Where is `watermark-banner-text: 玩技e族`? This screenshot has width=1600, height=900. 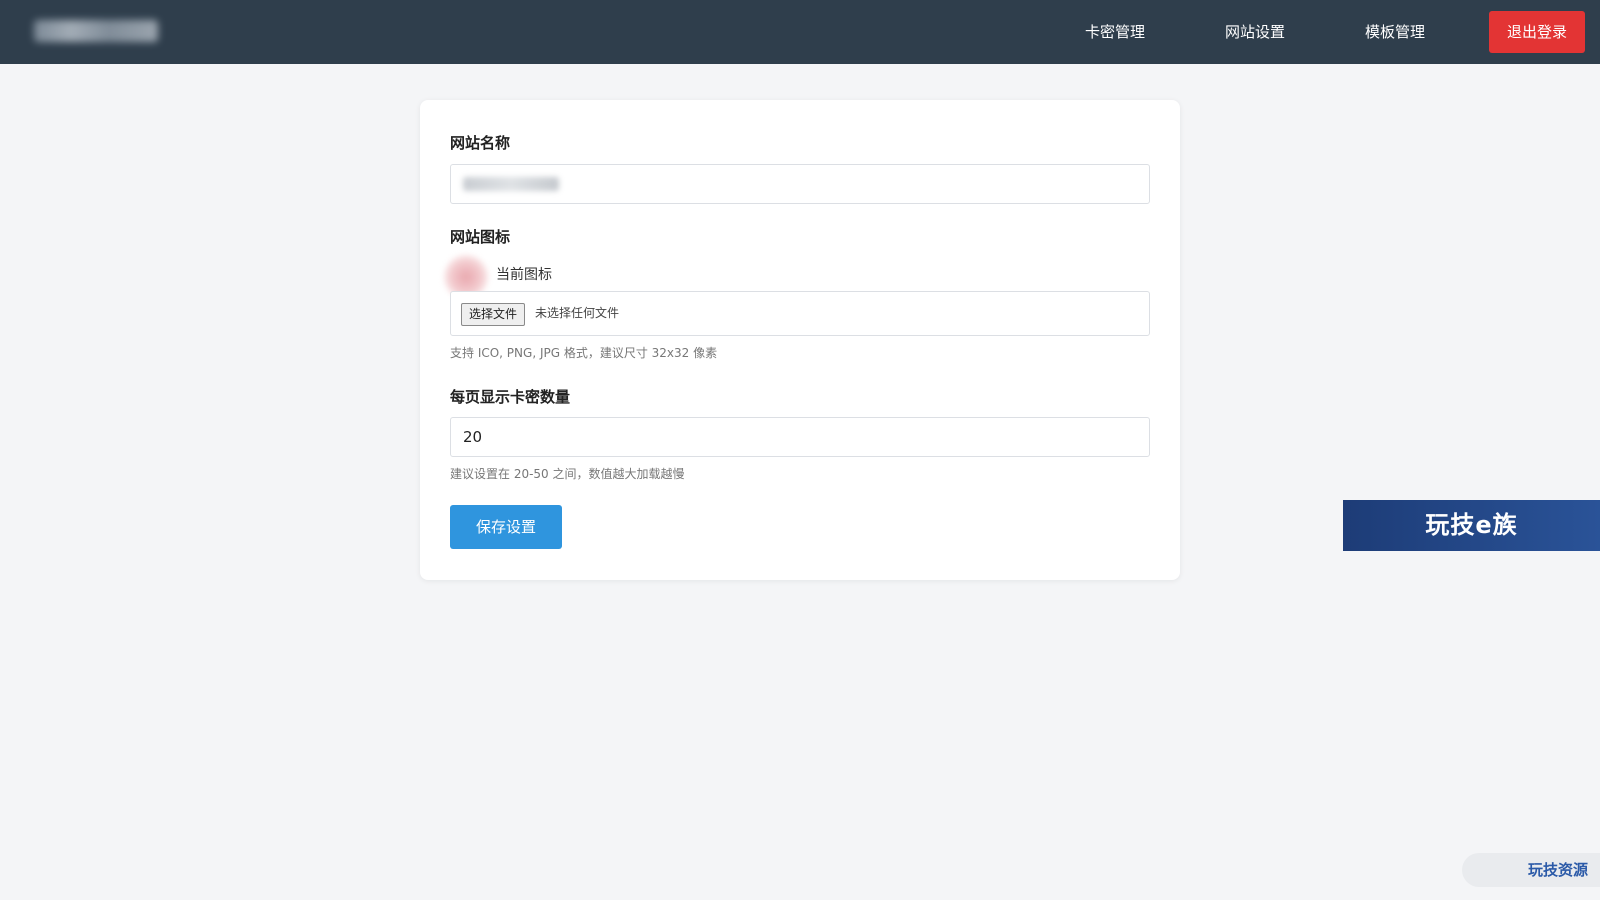 watermark-banner-text: 玩技e族 is located at coordinates (1471, 525).